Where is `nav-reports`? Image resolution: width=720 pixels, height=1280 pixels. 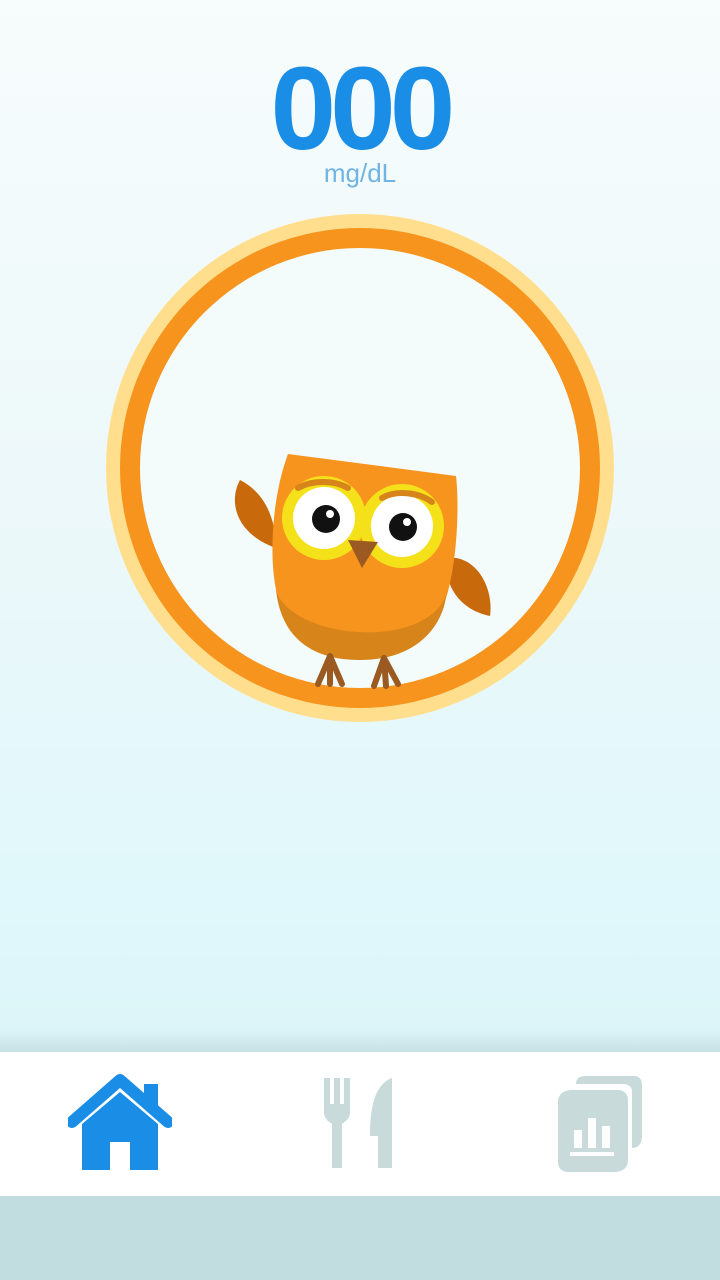 nav-reports is located at coordinates (600, 1124).